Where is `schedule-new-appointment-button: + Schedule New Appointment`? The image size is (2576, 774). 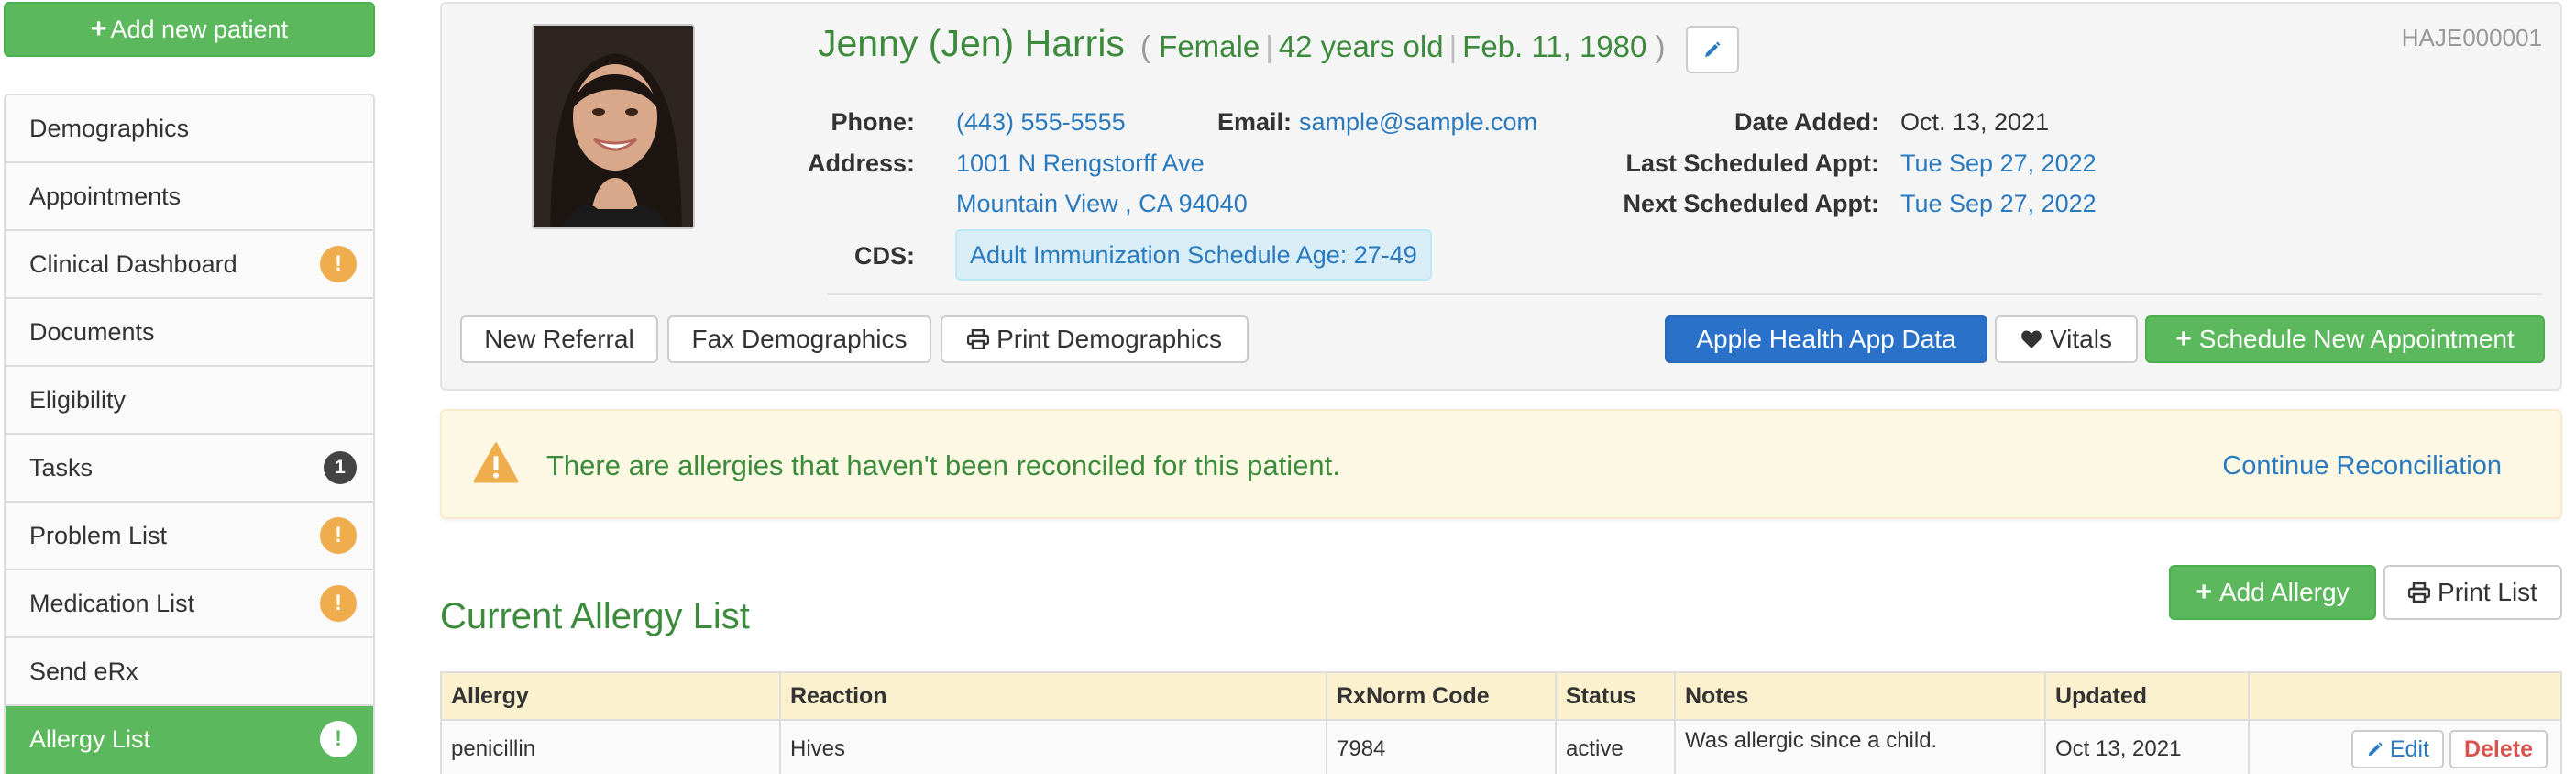 schedule-new-appointment-button: + Schedule New Appointment is located at coordinates (2345, 339).